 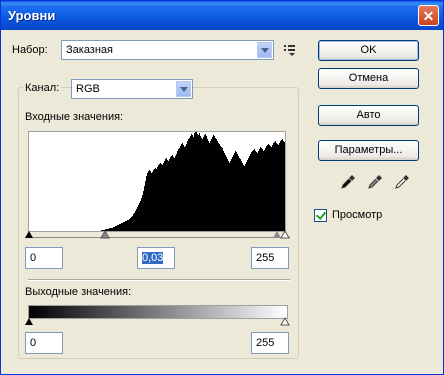 I want to click on input-gamma-field: 0,03, so click(x=156, y=258).